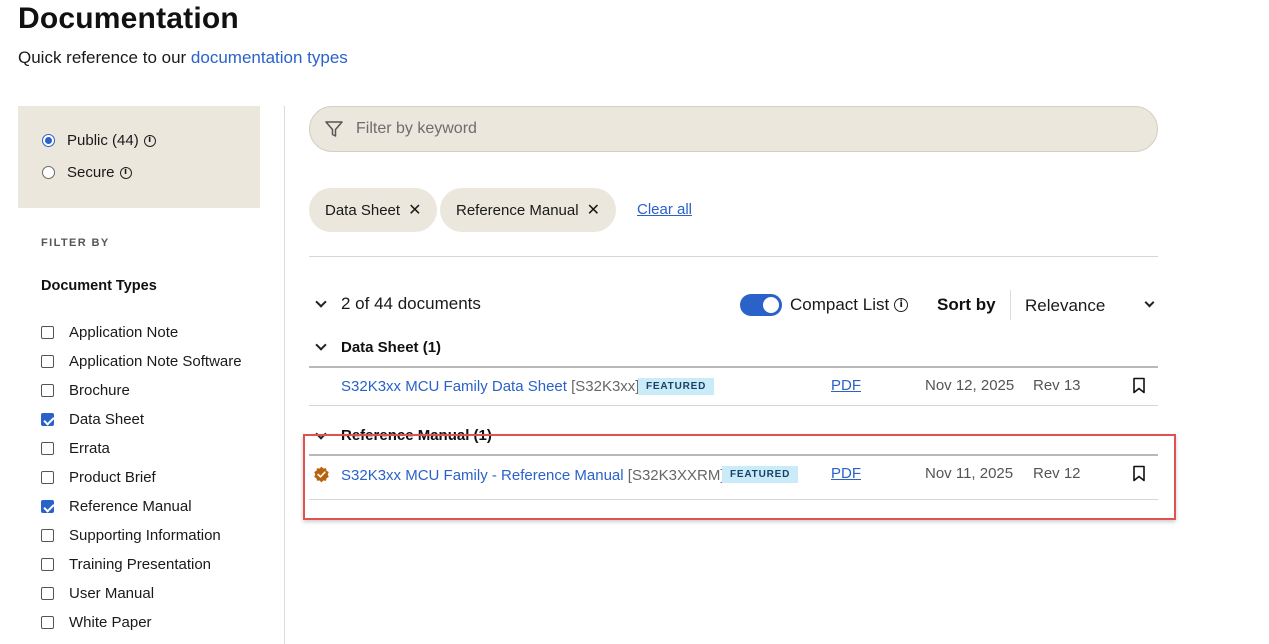 Image resolution: width=1269 pixels, height=644 pixels. I want to click on radio-secure-label: Secure, so click(91, 172).